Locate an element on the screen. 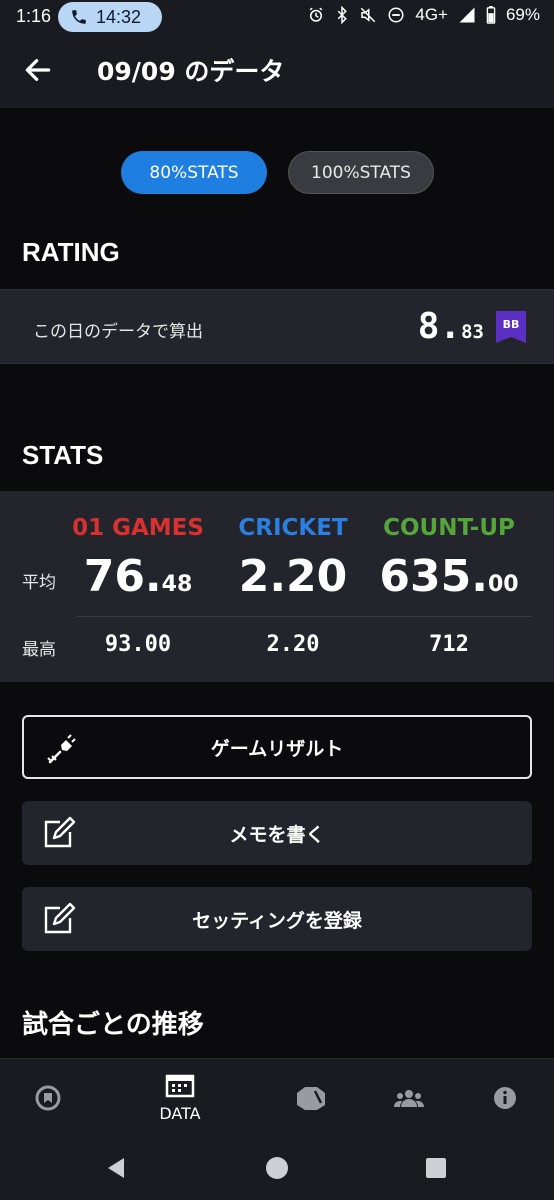  dart-icon is located at coordinates (61, 749).